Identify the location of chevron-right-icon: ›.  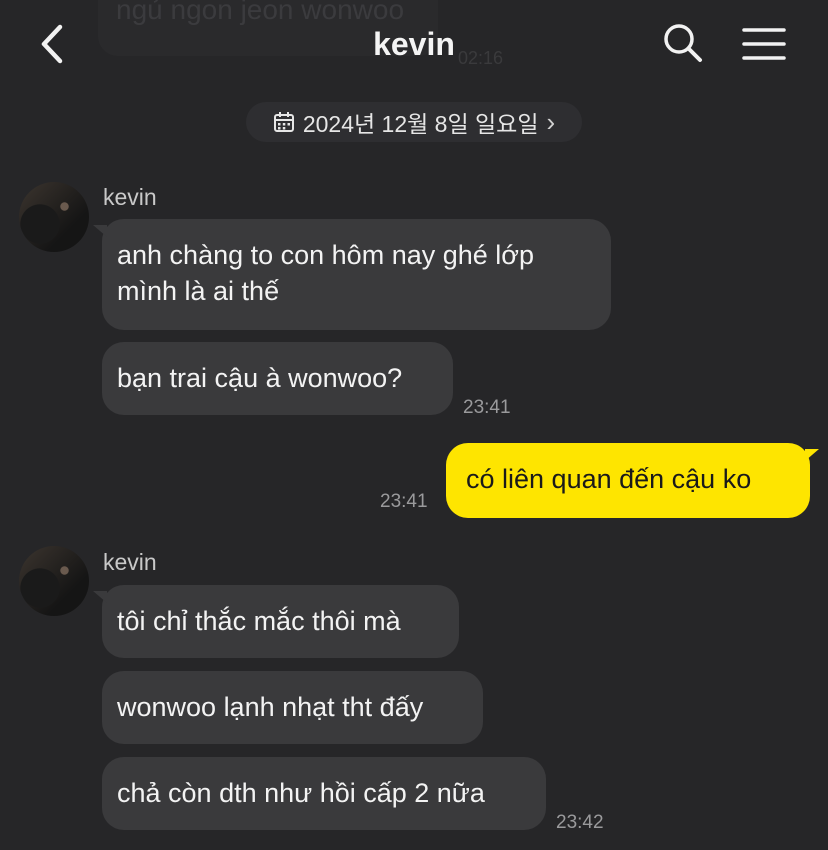
(551, 121).